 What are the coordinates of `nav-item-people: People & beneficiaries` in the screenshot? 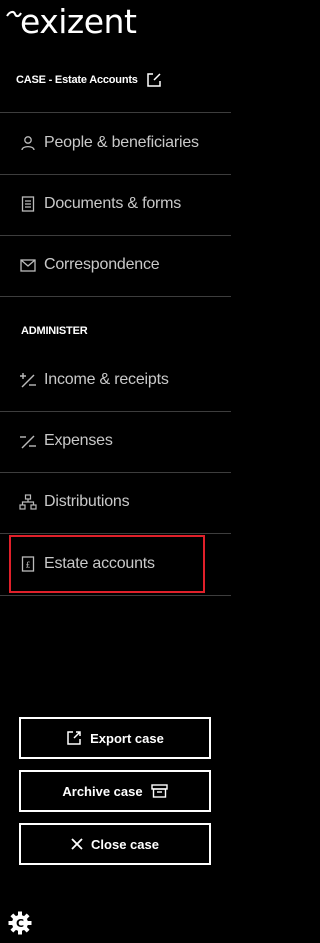 It's located at (115, 143).